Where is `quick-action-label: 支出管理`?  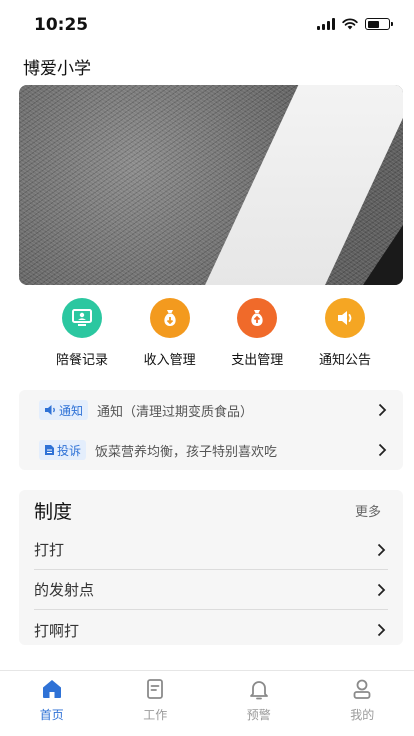 quick-action-label: 支出管理 is located at coordinates (257, 360).